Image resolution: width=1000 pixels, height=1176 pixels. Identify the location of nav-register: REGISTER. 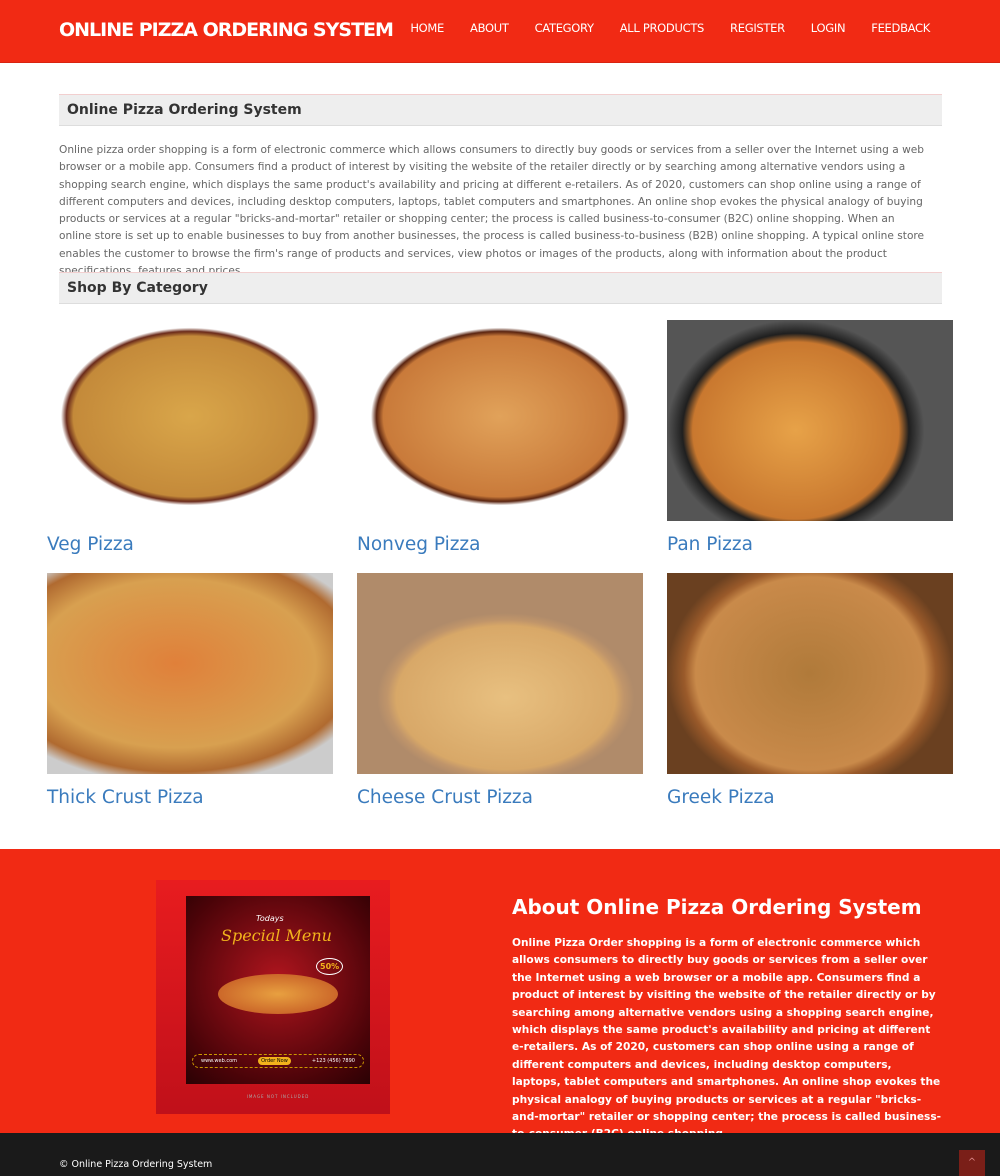
(757, 28).